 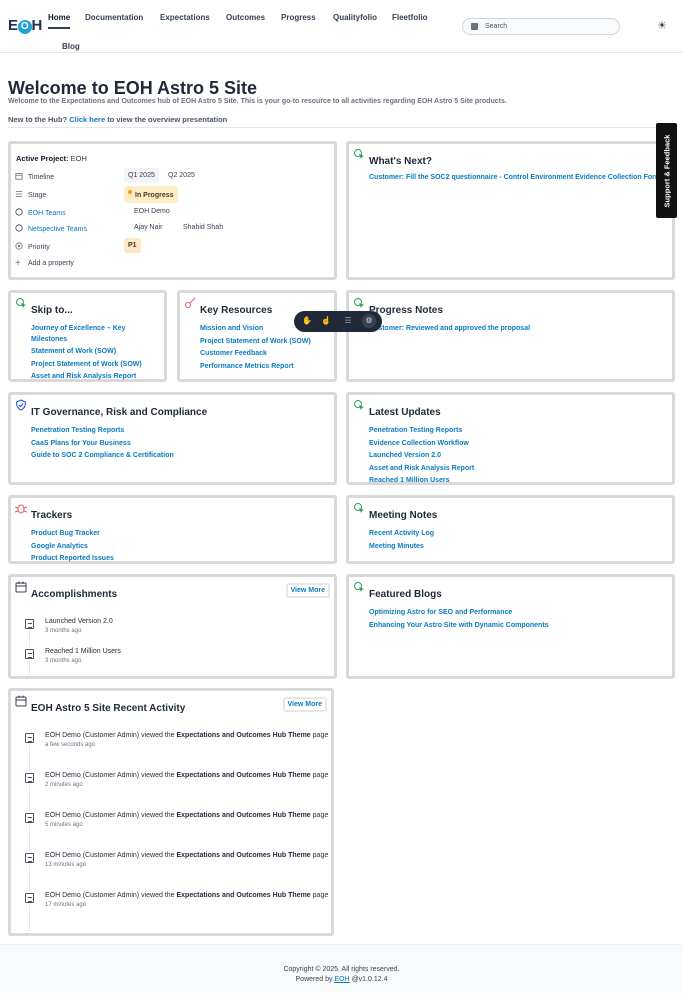 I want to click on update-link-asset-risk: Asset and Risk Analysis Report, so click(x=421, y=469).